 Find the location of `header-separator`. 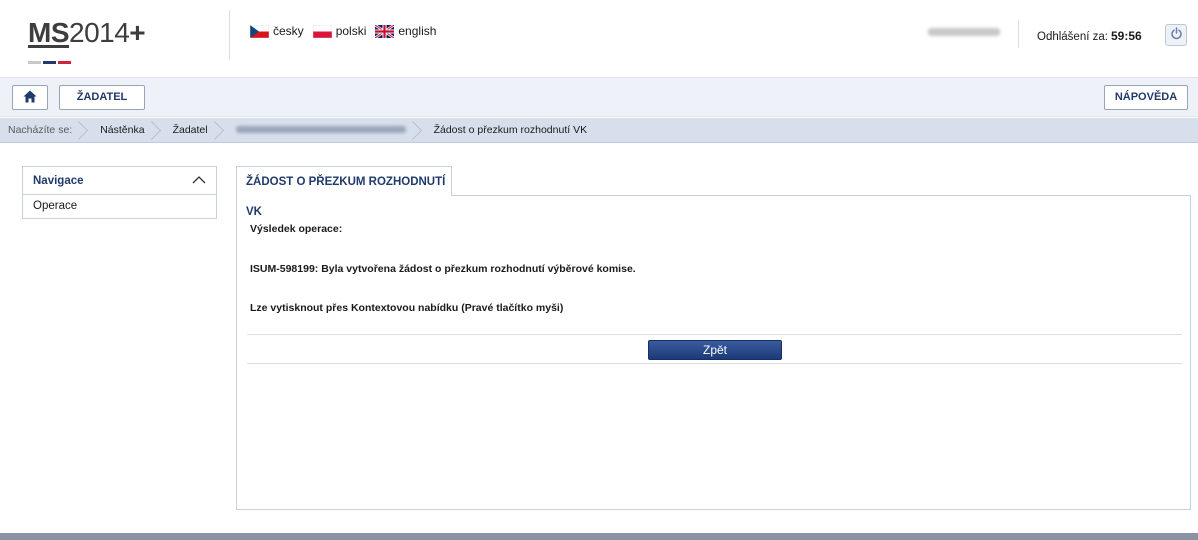

header-separator is located at coordinates (229, 35).